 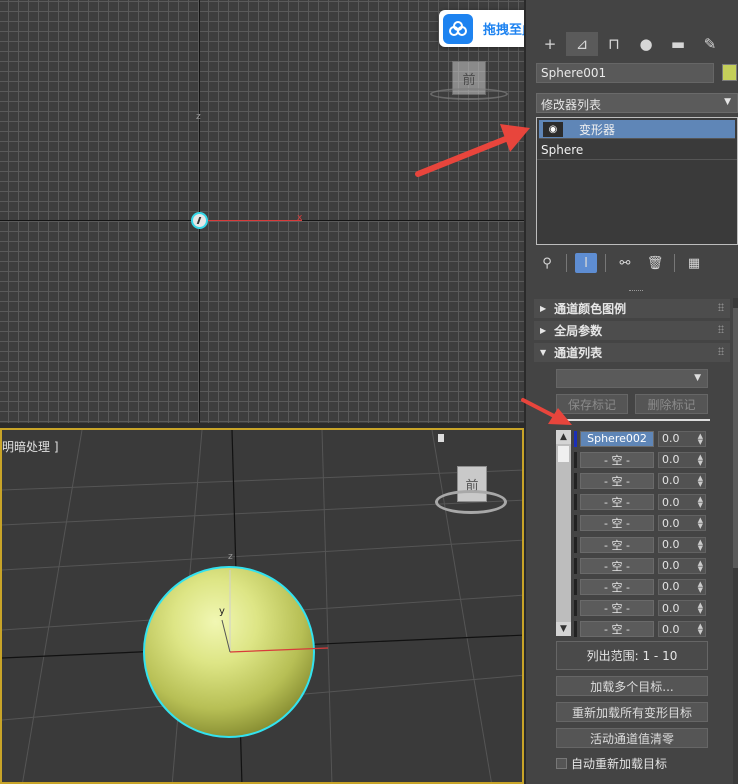 What do you see at coordinates (625, 73) in the screenshot?
I see `object-name-field: Sphere001` at bounding box center [625, 73].